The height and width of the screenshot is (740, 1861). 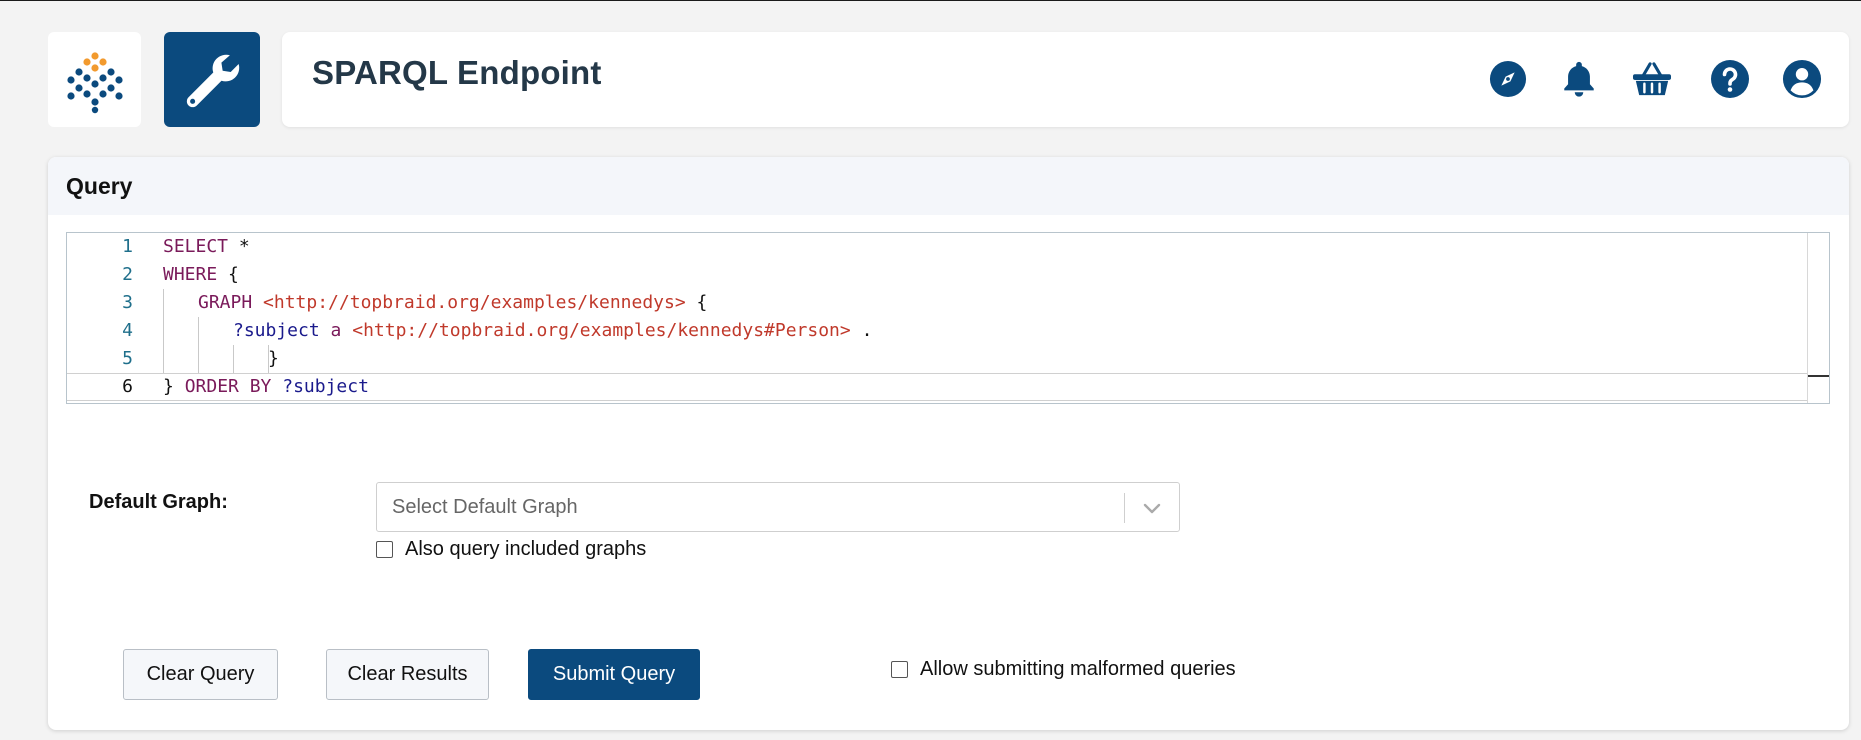 I want to click on line-number: 2, so click(x=127, y=274).